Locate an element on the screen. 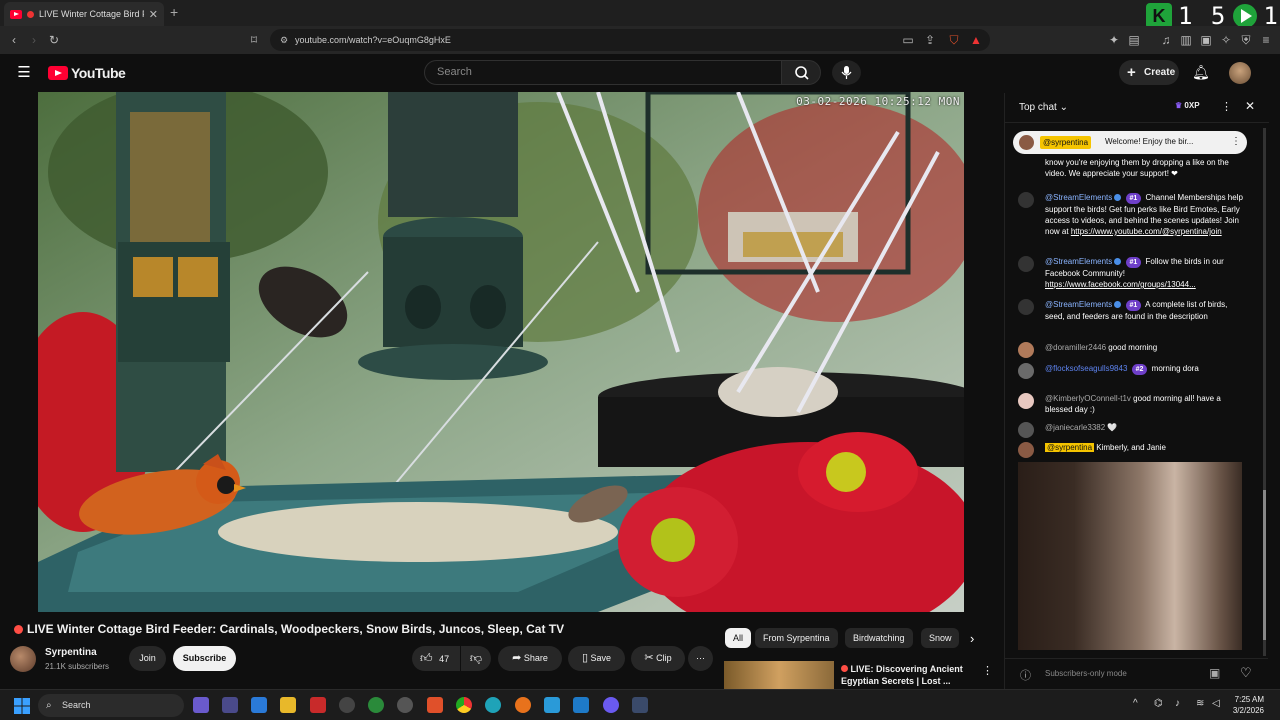  chat-link: https://www.youtube.com/@syrpentina/join is located at coordinates (1146, 231).